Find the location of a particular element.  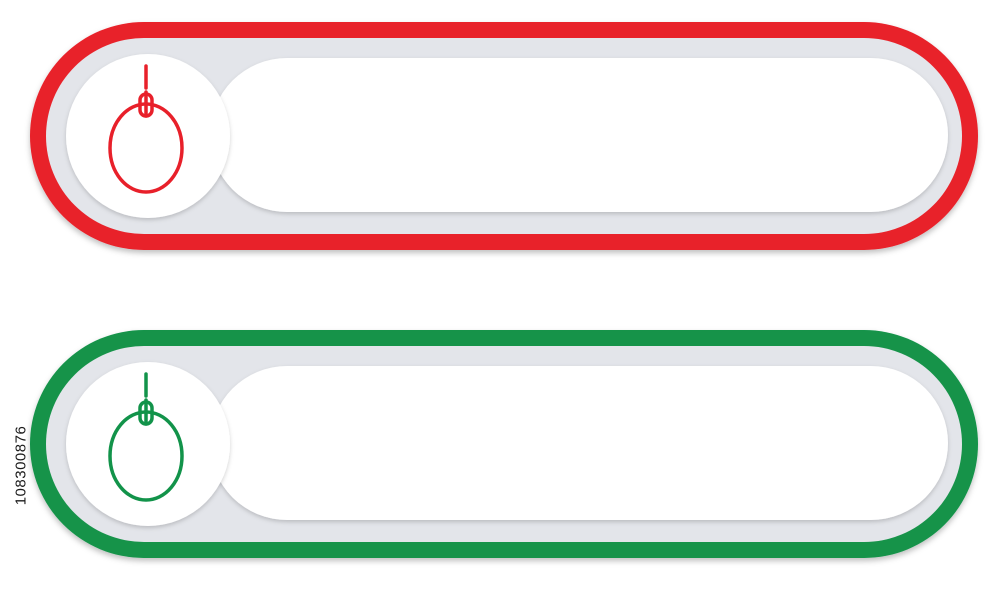

side-id-text: 108300876 is located at coordinates (21, 465).